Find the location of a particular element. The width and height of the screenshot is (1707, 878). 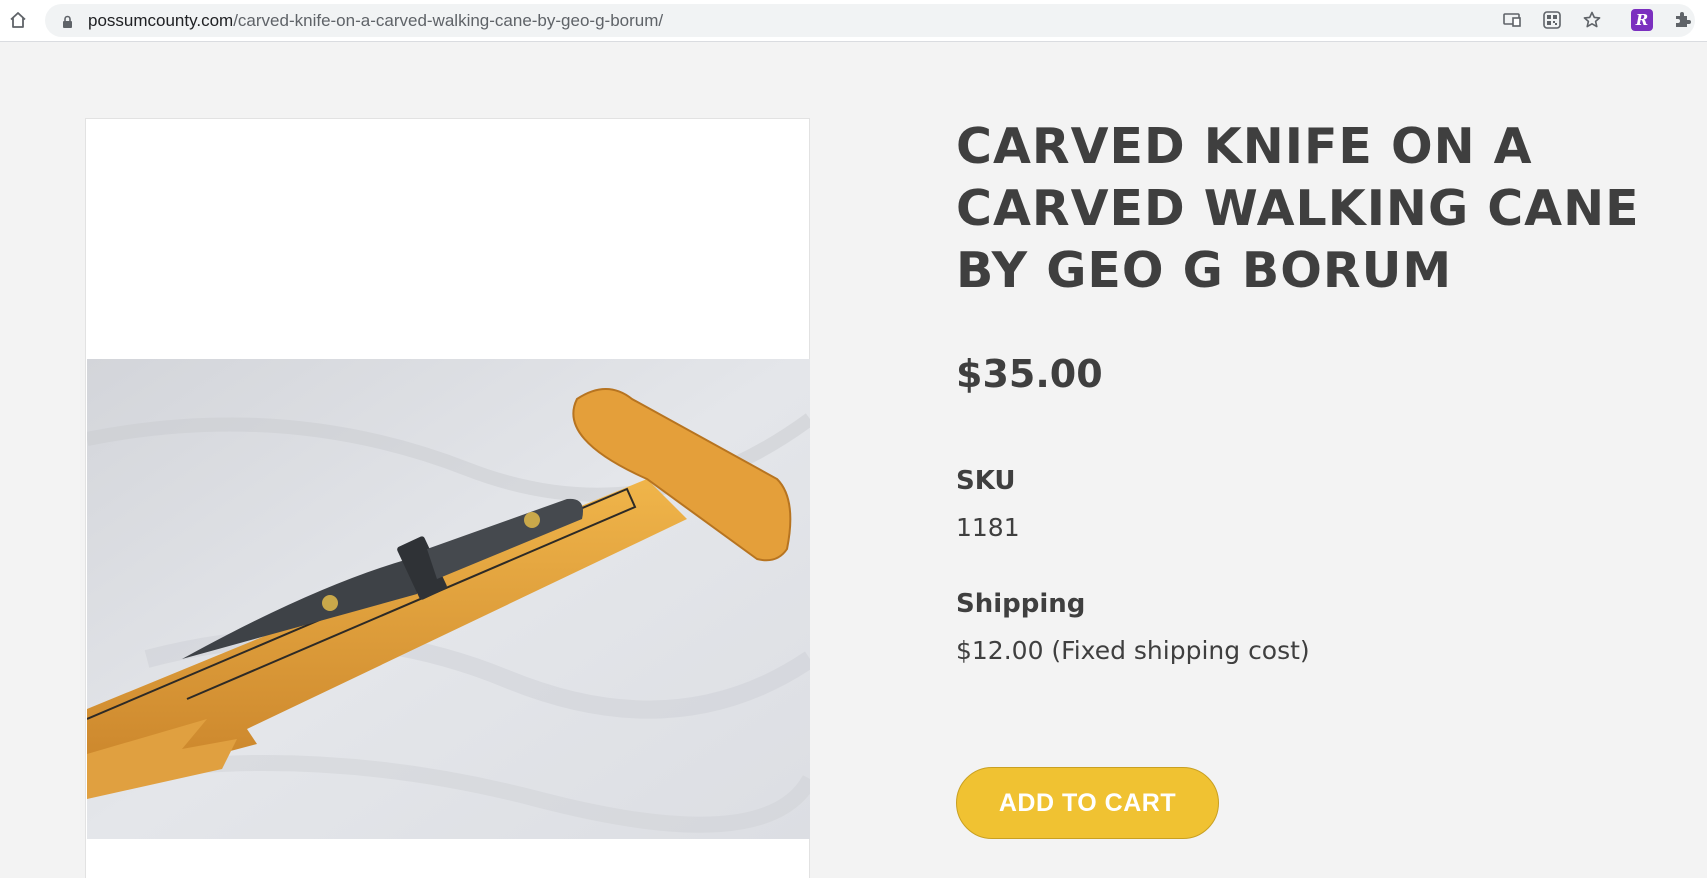

bookmark-star-icon is located at coordinates (1592, 20).